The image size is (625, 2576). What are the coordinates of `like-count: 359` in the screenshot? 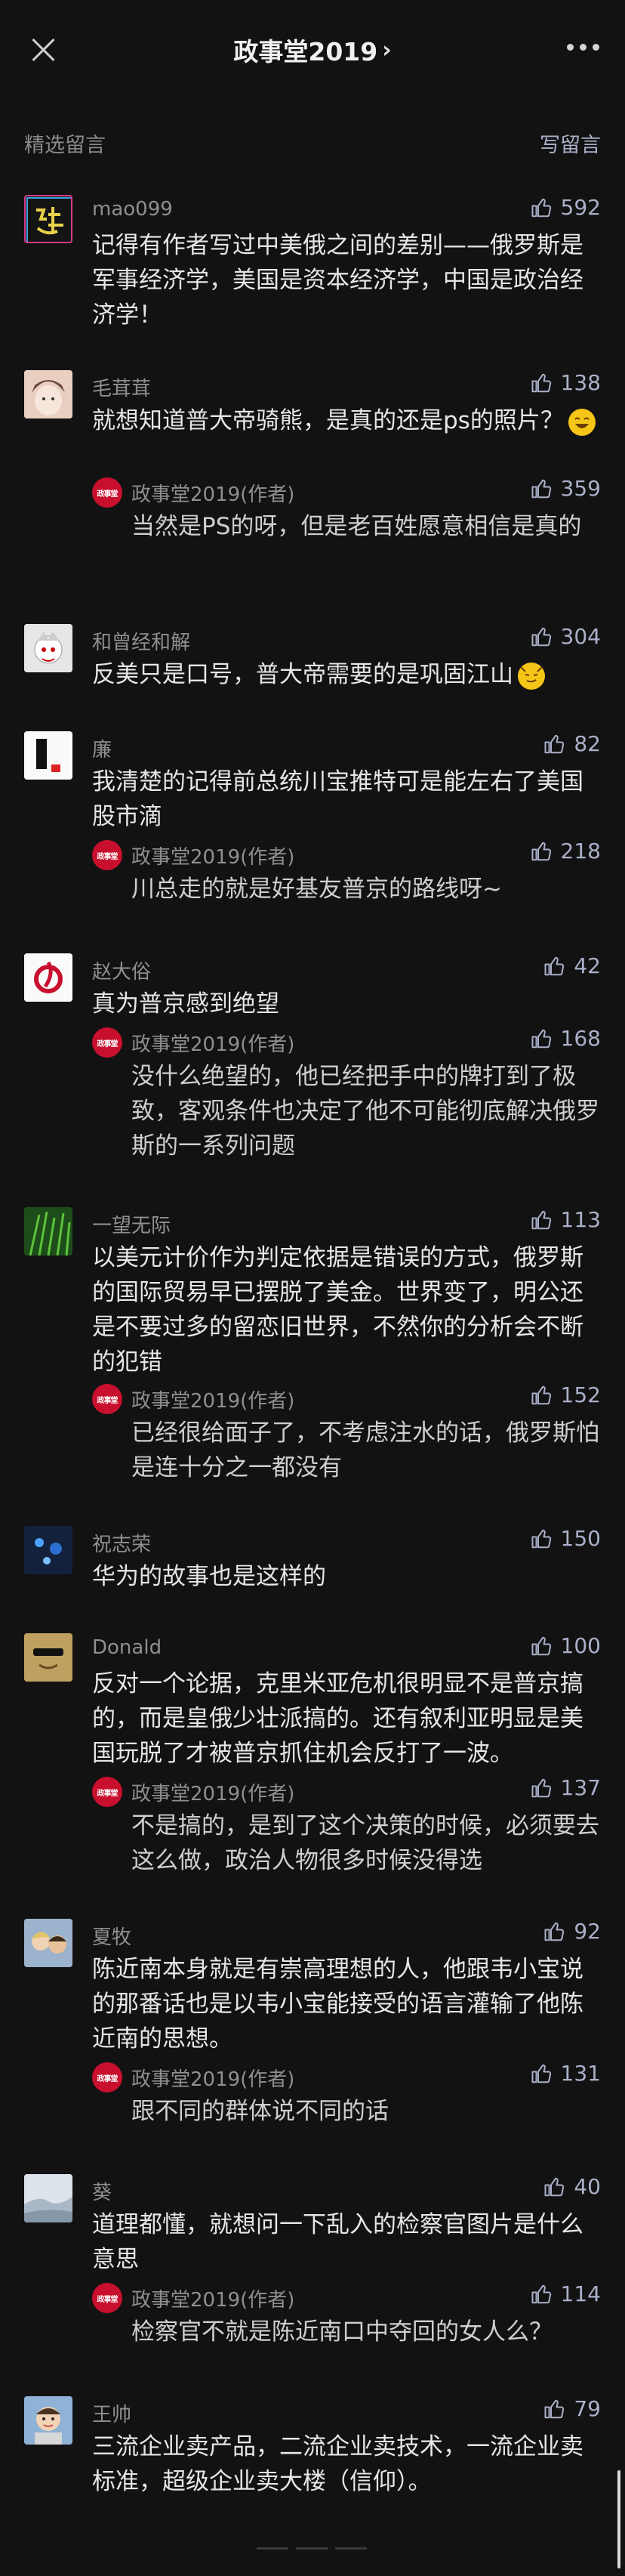 It's located at (580, 488).